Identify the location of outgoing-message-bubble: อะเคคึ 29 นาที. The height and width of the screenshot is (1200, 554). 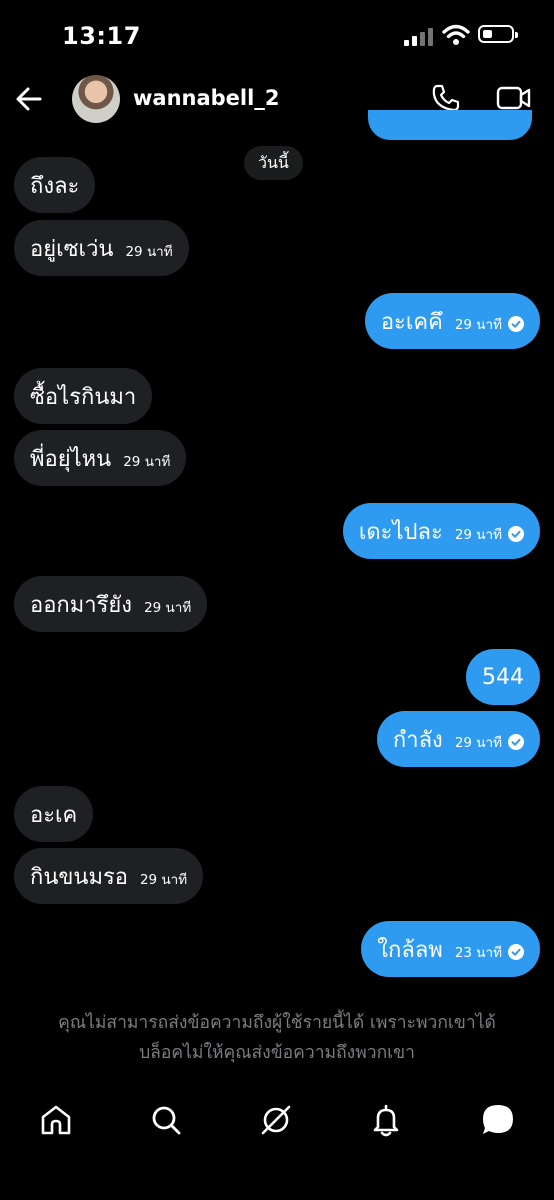
(452, 321).